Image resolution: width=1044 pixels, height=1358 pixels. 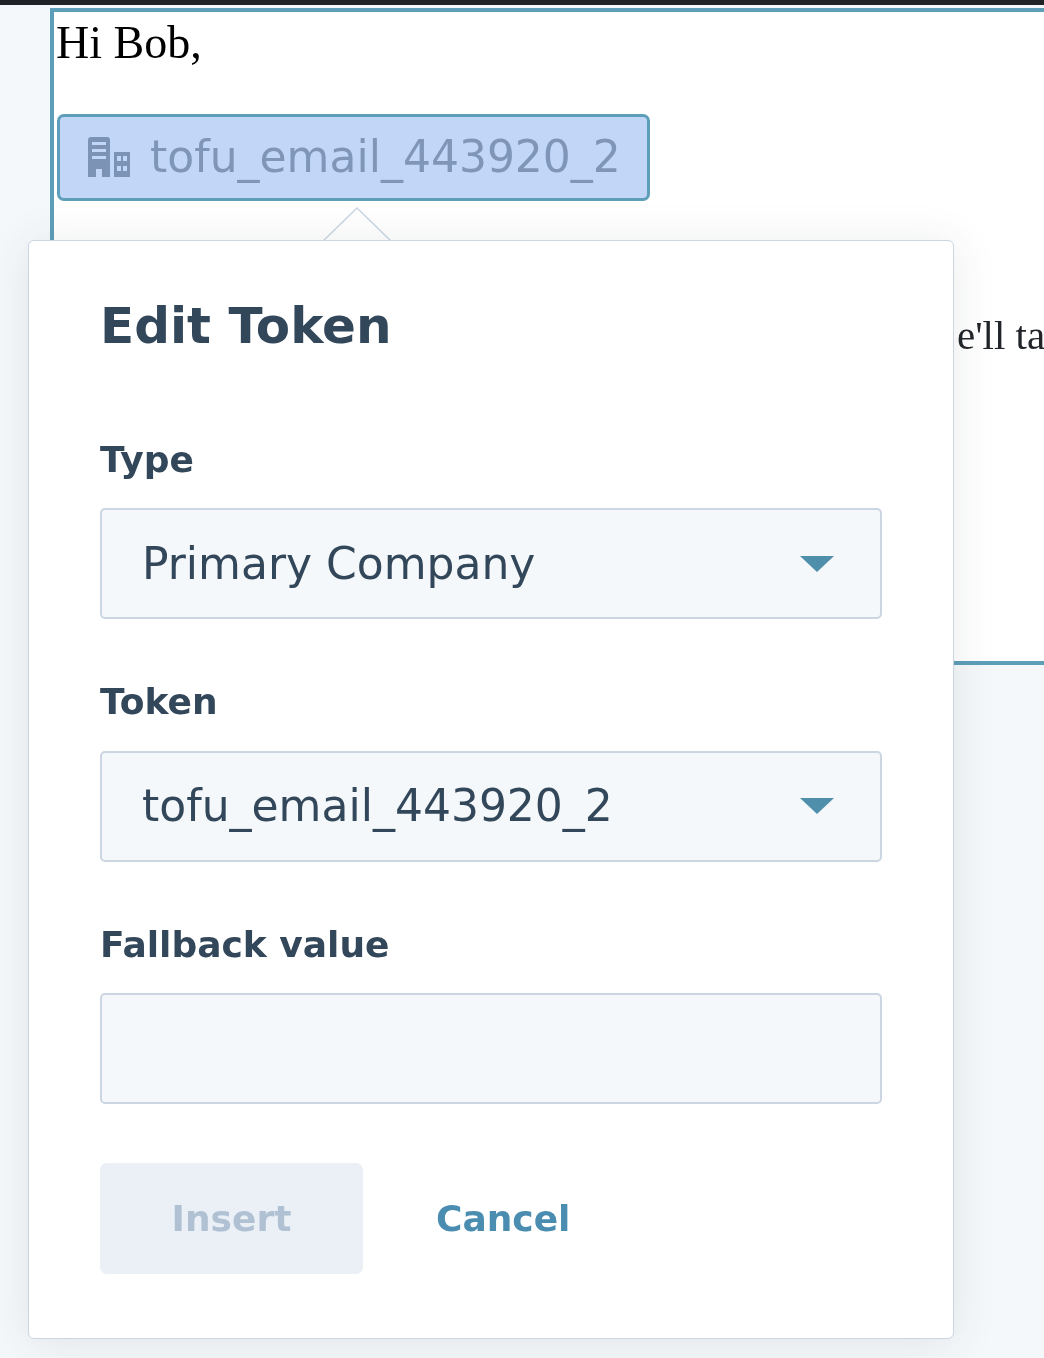 What do you see at coordinates (246, 326) in the screenshot?
I see `popover-title: Edit Token` at bounding box center [246, 326].